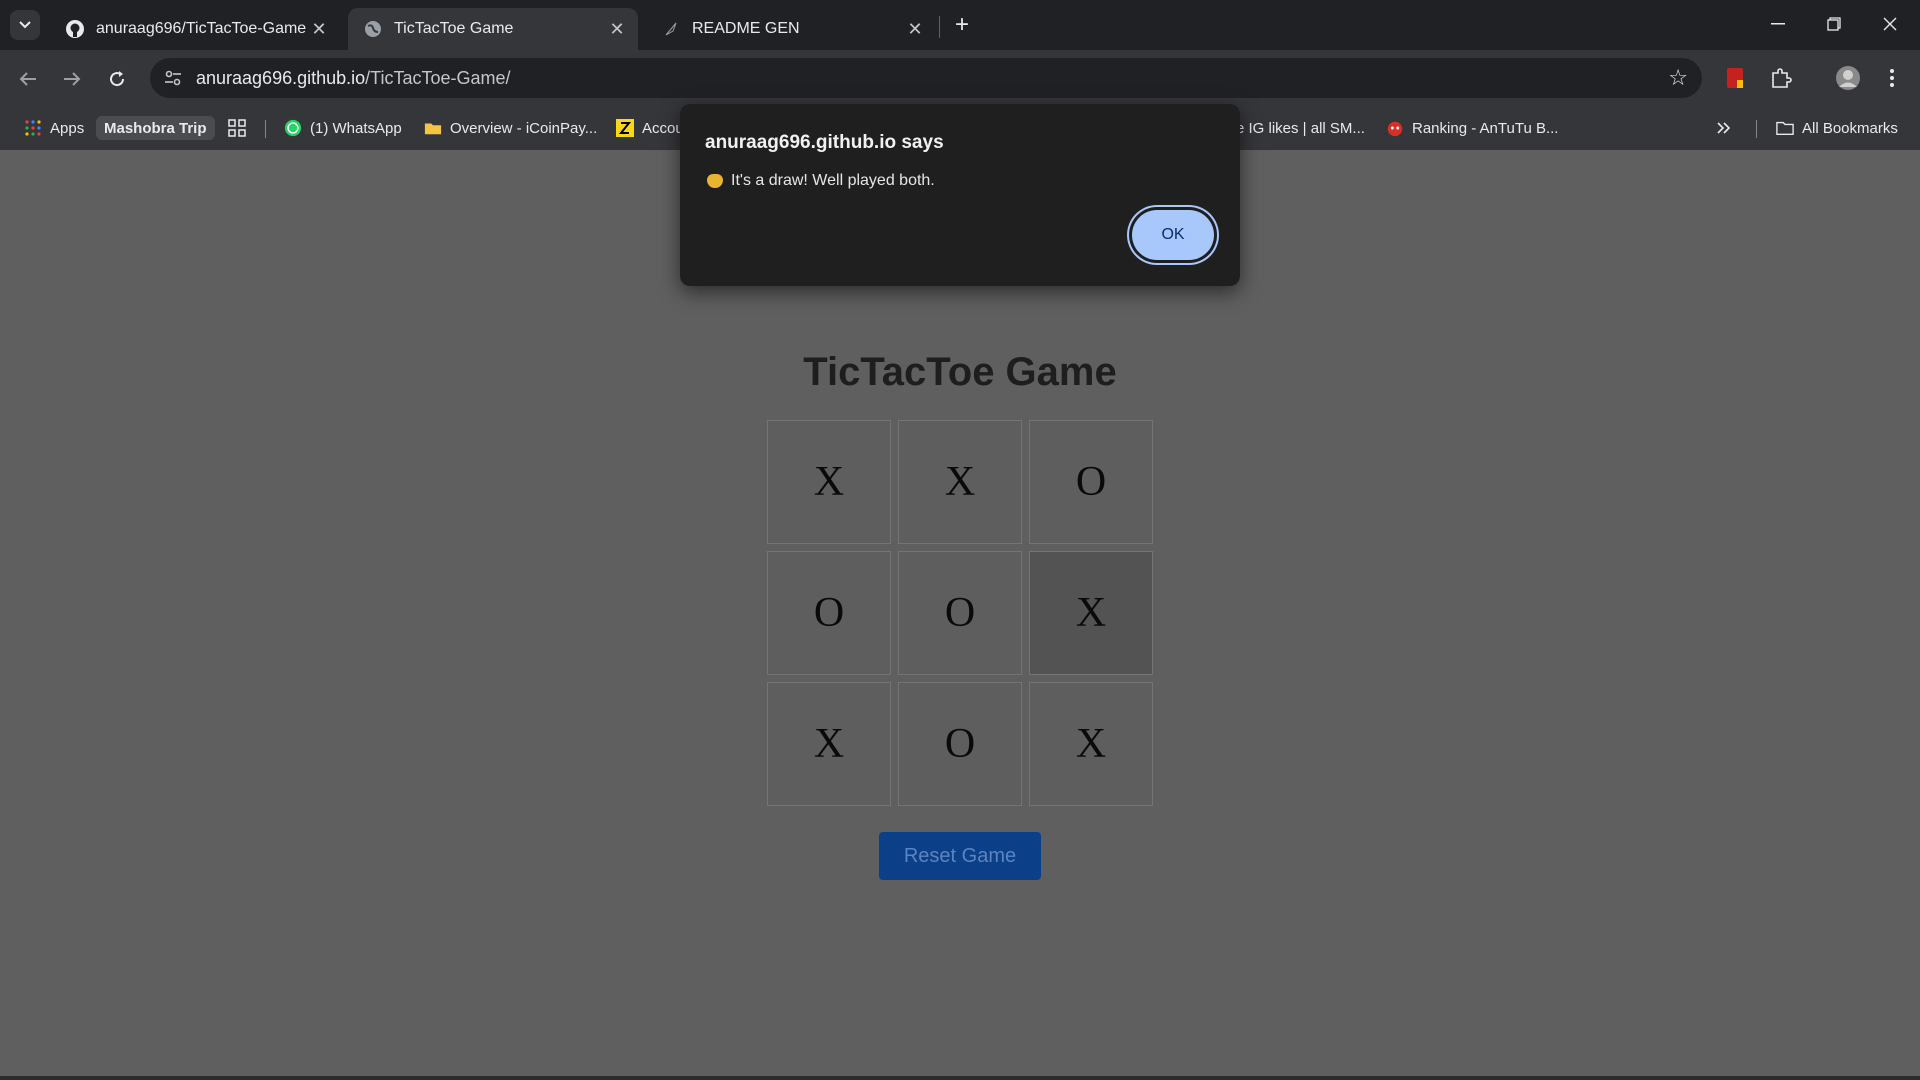 This screenshot has width=1920, height=1080. I want to click on board-cell-2: X, so click(960, 482).